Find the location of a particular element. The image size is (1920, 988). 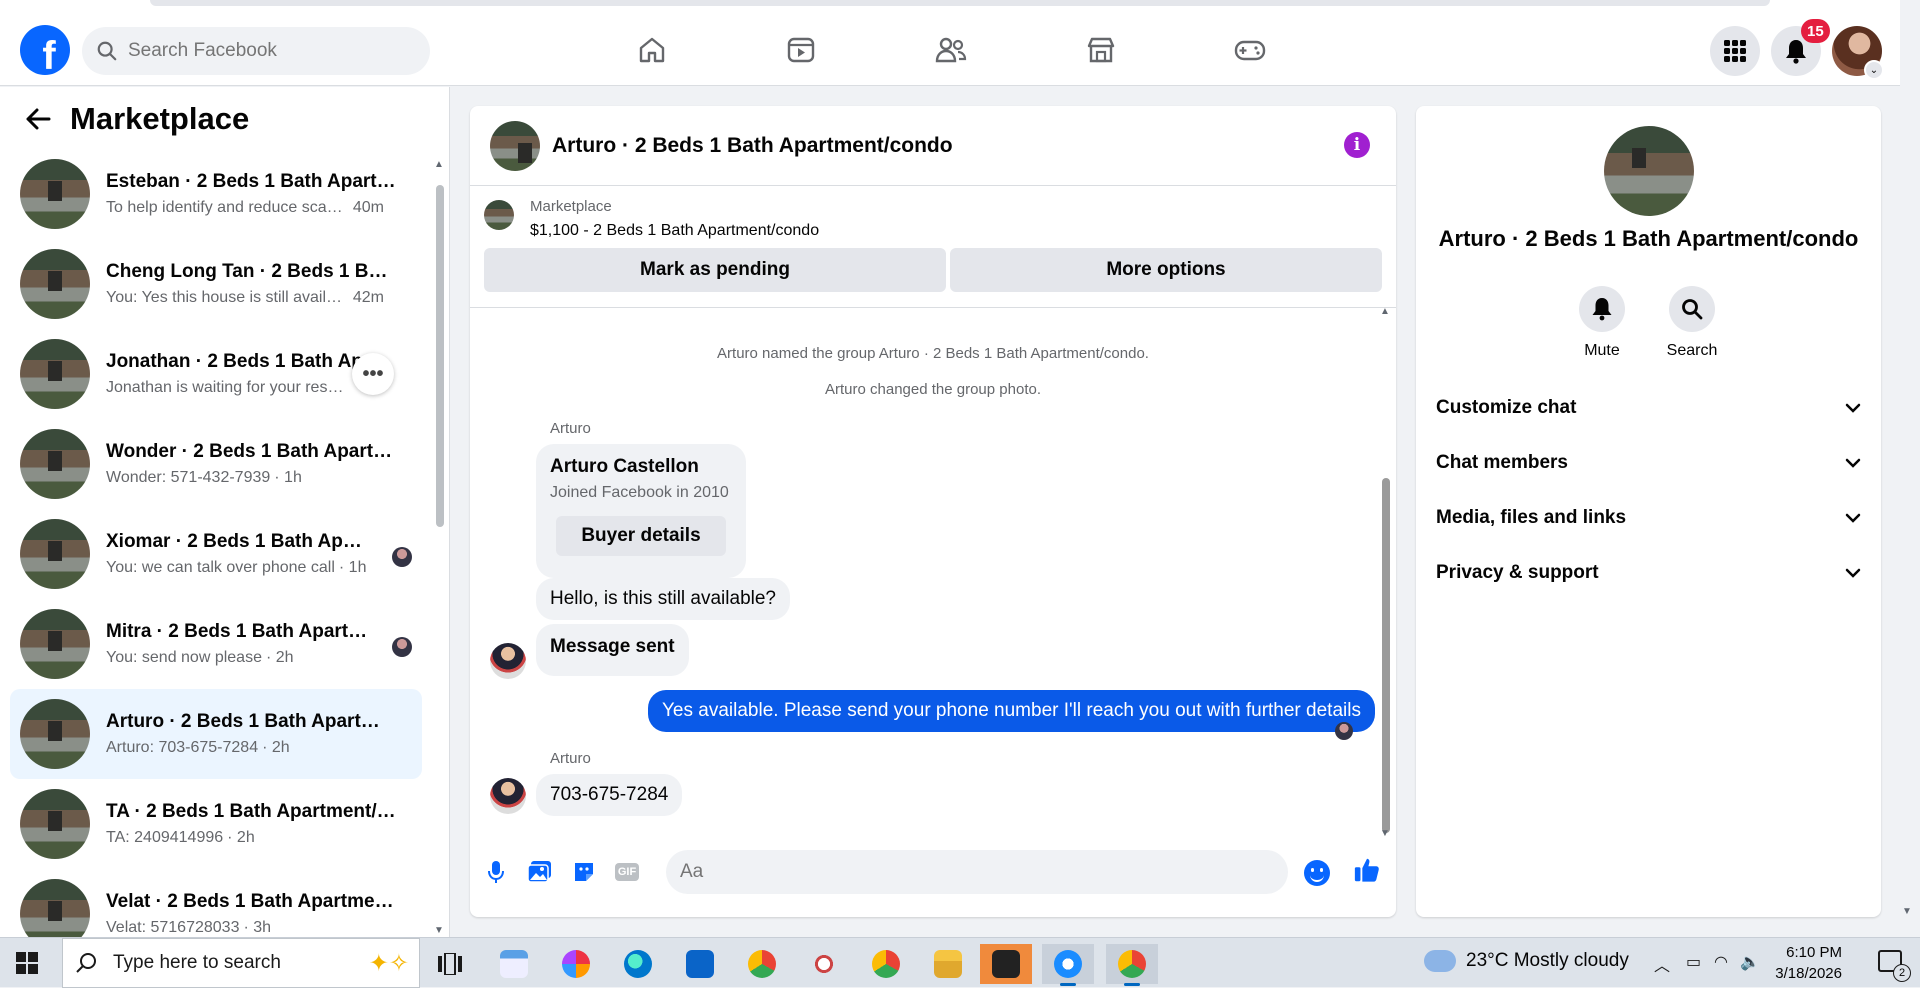

chat-members-section: Chat members is located at coordinates (1648, 463).